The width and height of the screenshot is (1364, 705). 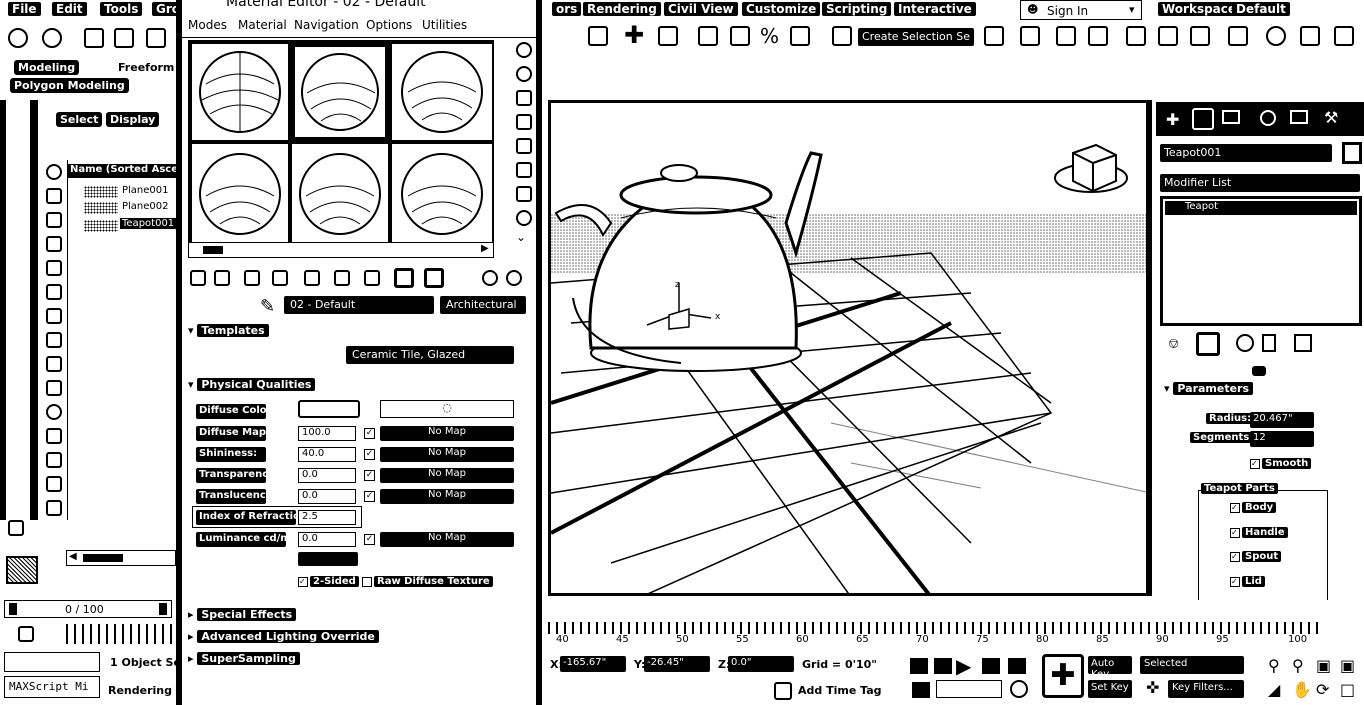 I want to click on explorer-hscrollbar: ◀, so click(x=121, y=558).